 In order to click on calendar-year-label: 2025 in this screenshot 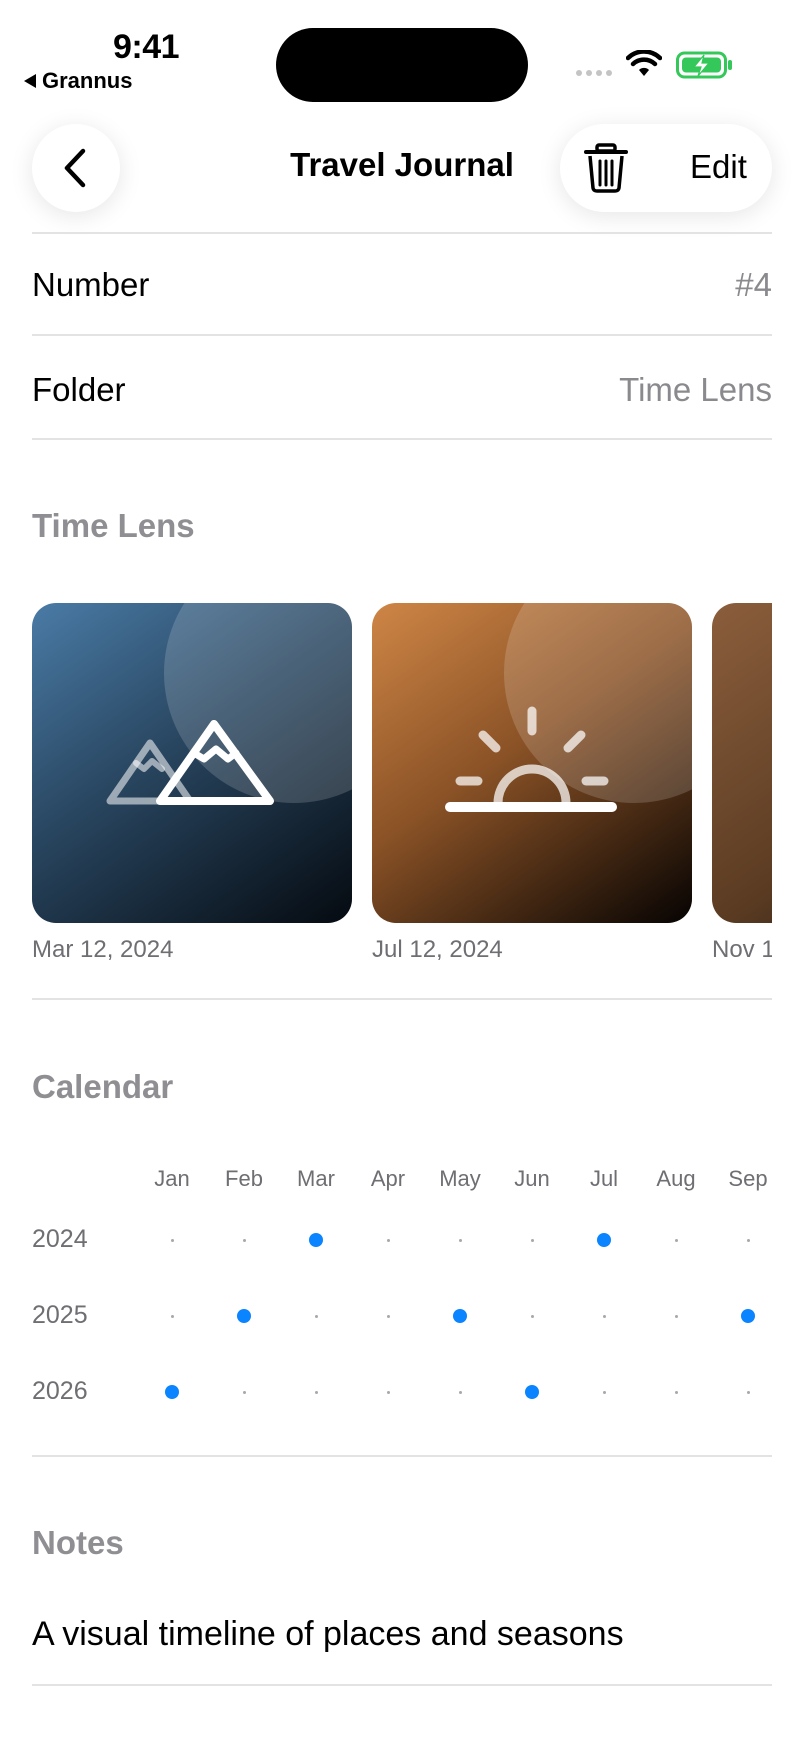, I will do `click(60, 1315)`.